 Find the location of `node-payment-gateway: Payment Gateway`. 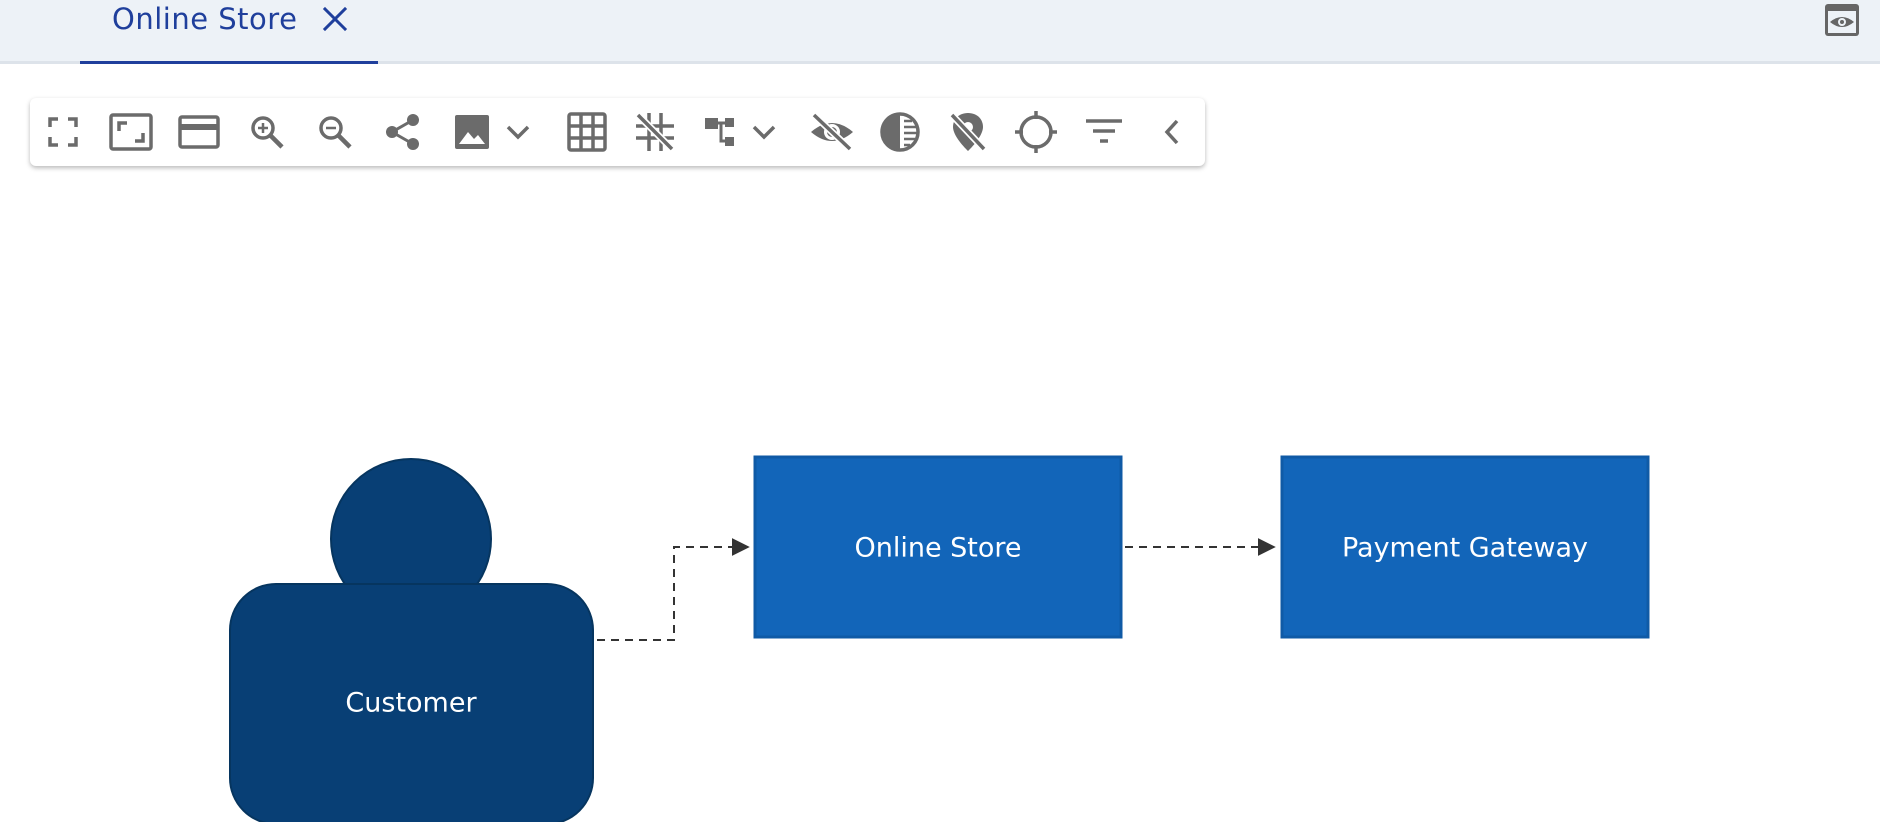

node-payment-gateway: Payment Gateway is located at coordinates (1465, 547).